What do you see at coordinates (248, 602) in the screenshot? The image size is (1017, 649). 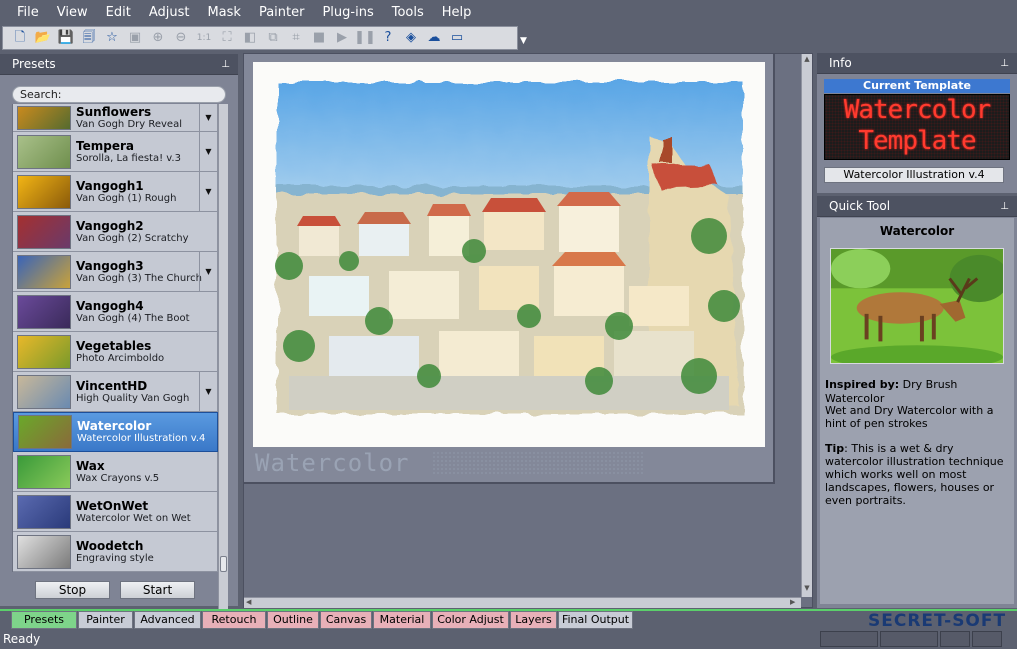 I see `scroll-left-arrow-icon: ◀` at bounding box center [248, 602].